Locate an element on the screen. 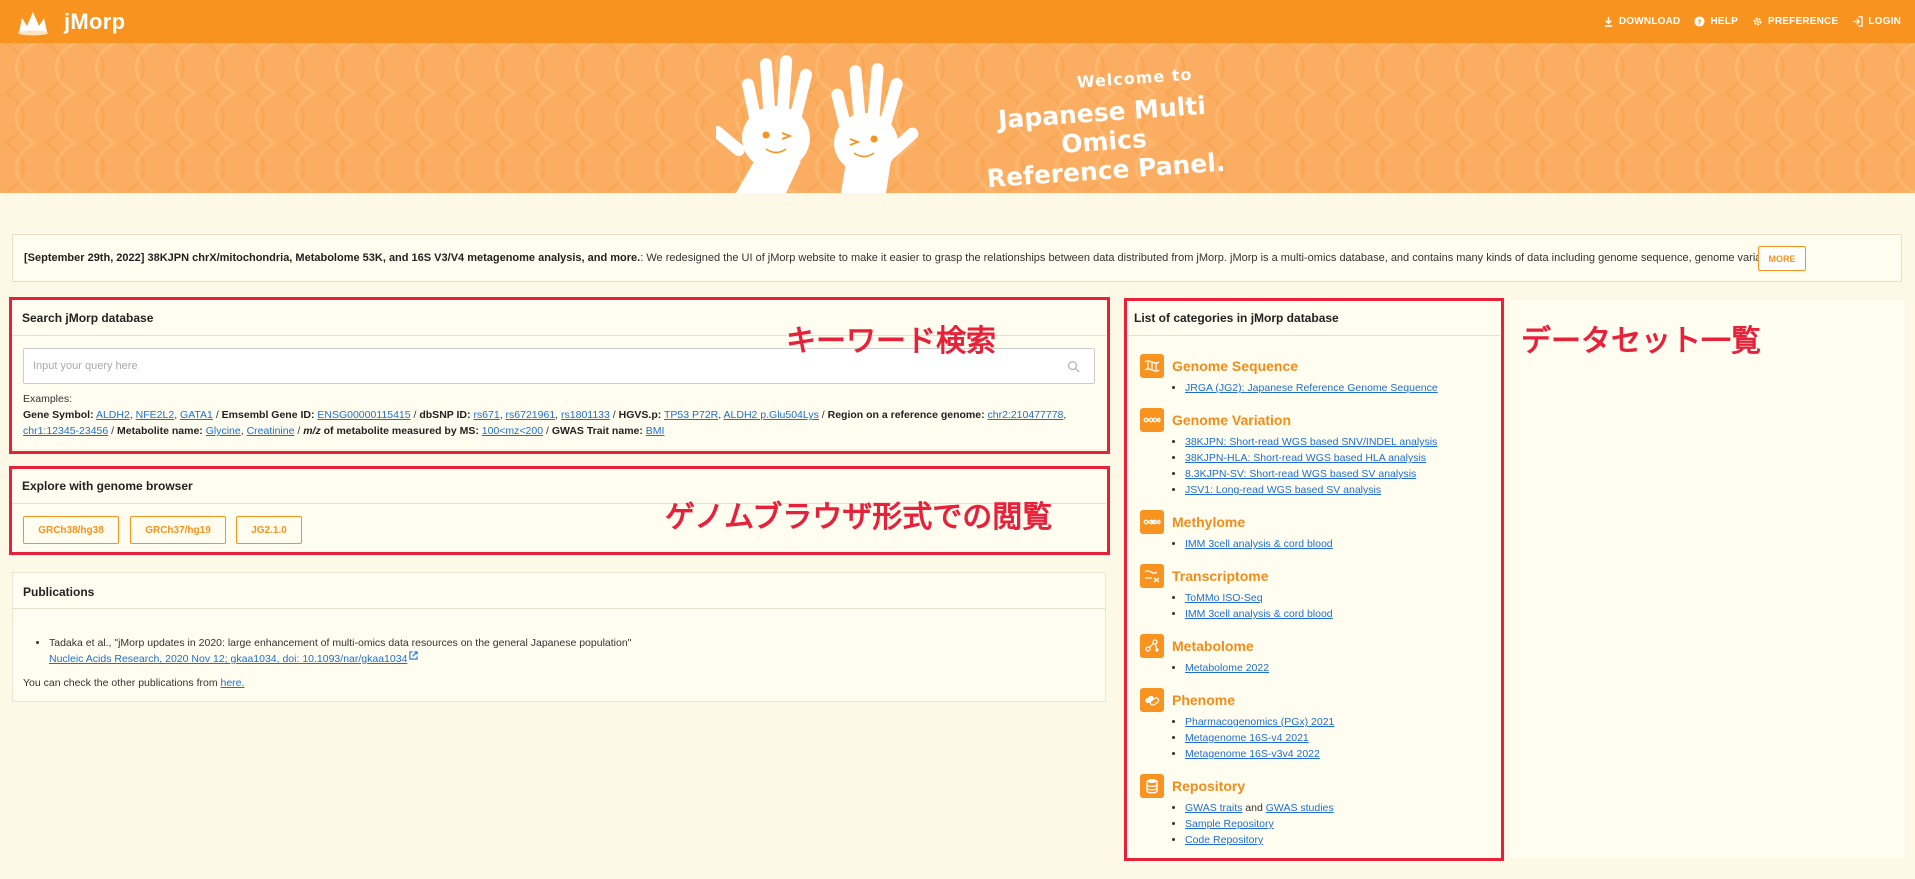 The image size is (1915, 879). nav-login: LOGIN is located at coordinates (1876, 21).